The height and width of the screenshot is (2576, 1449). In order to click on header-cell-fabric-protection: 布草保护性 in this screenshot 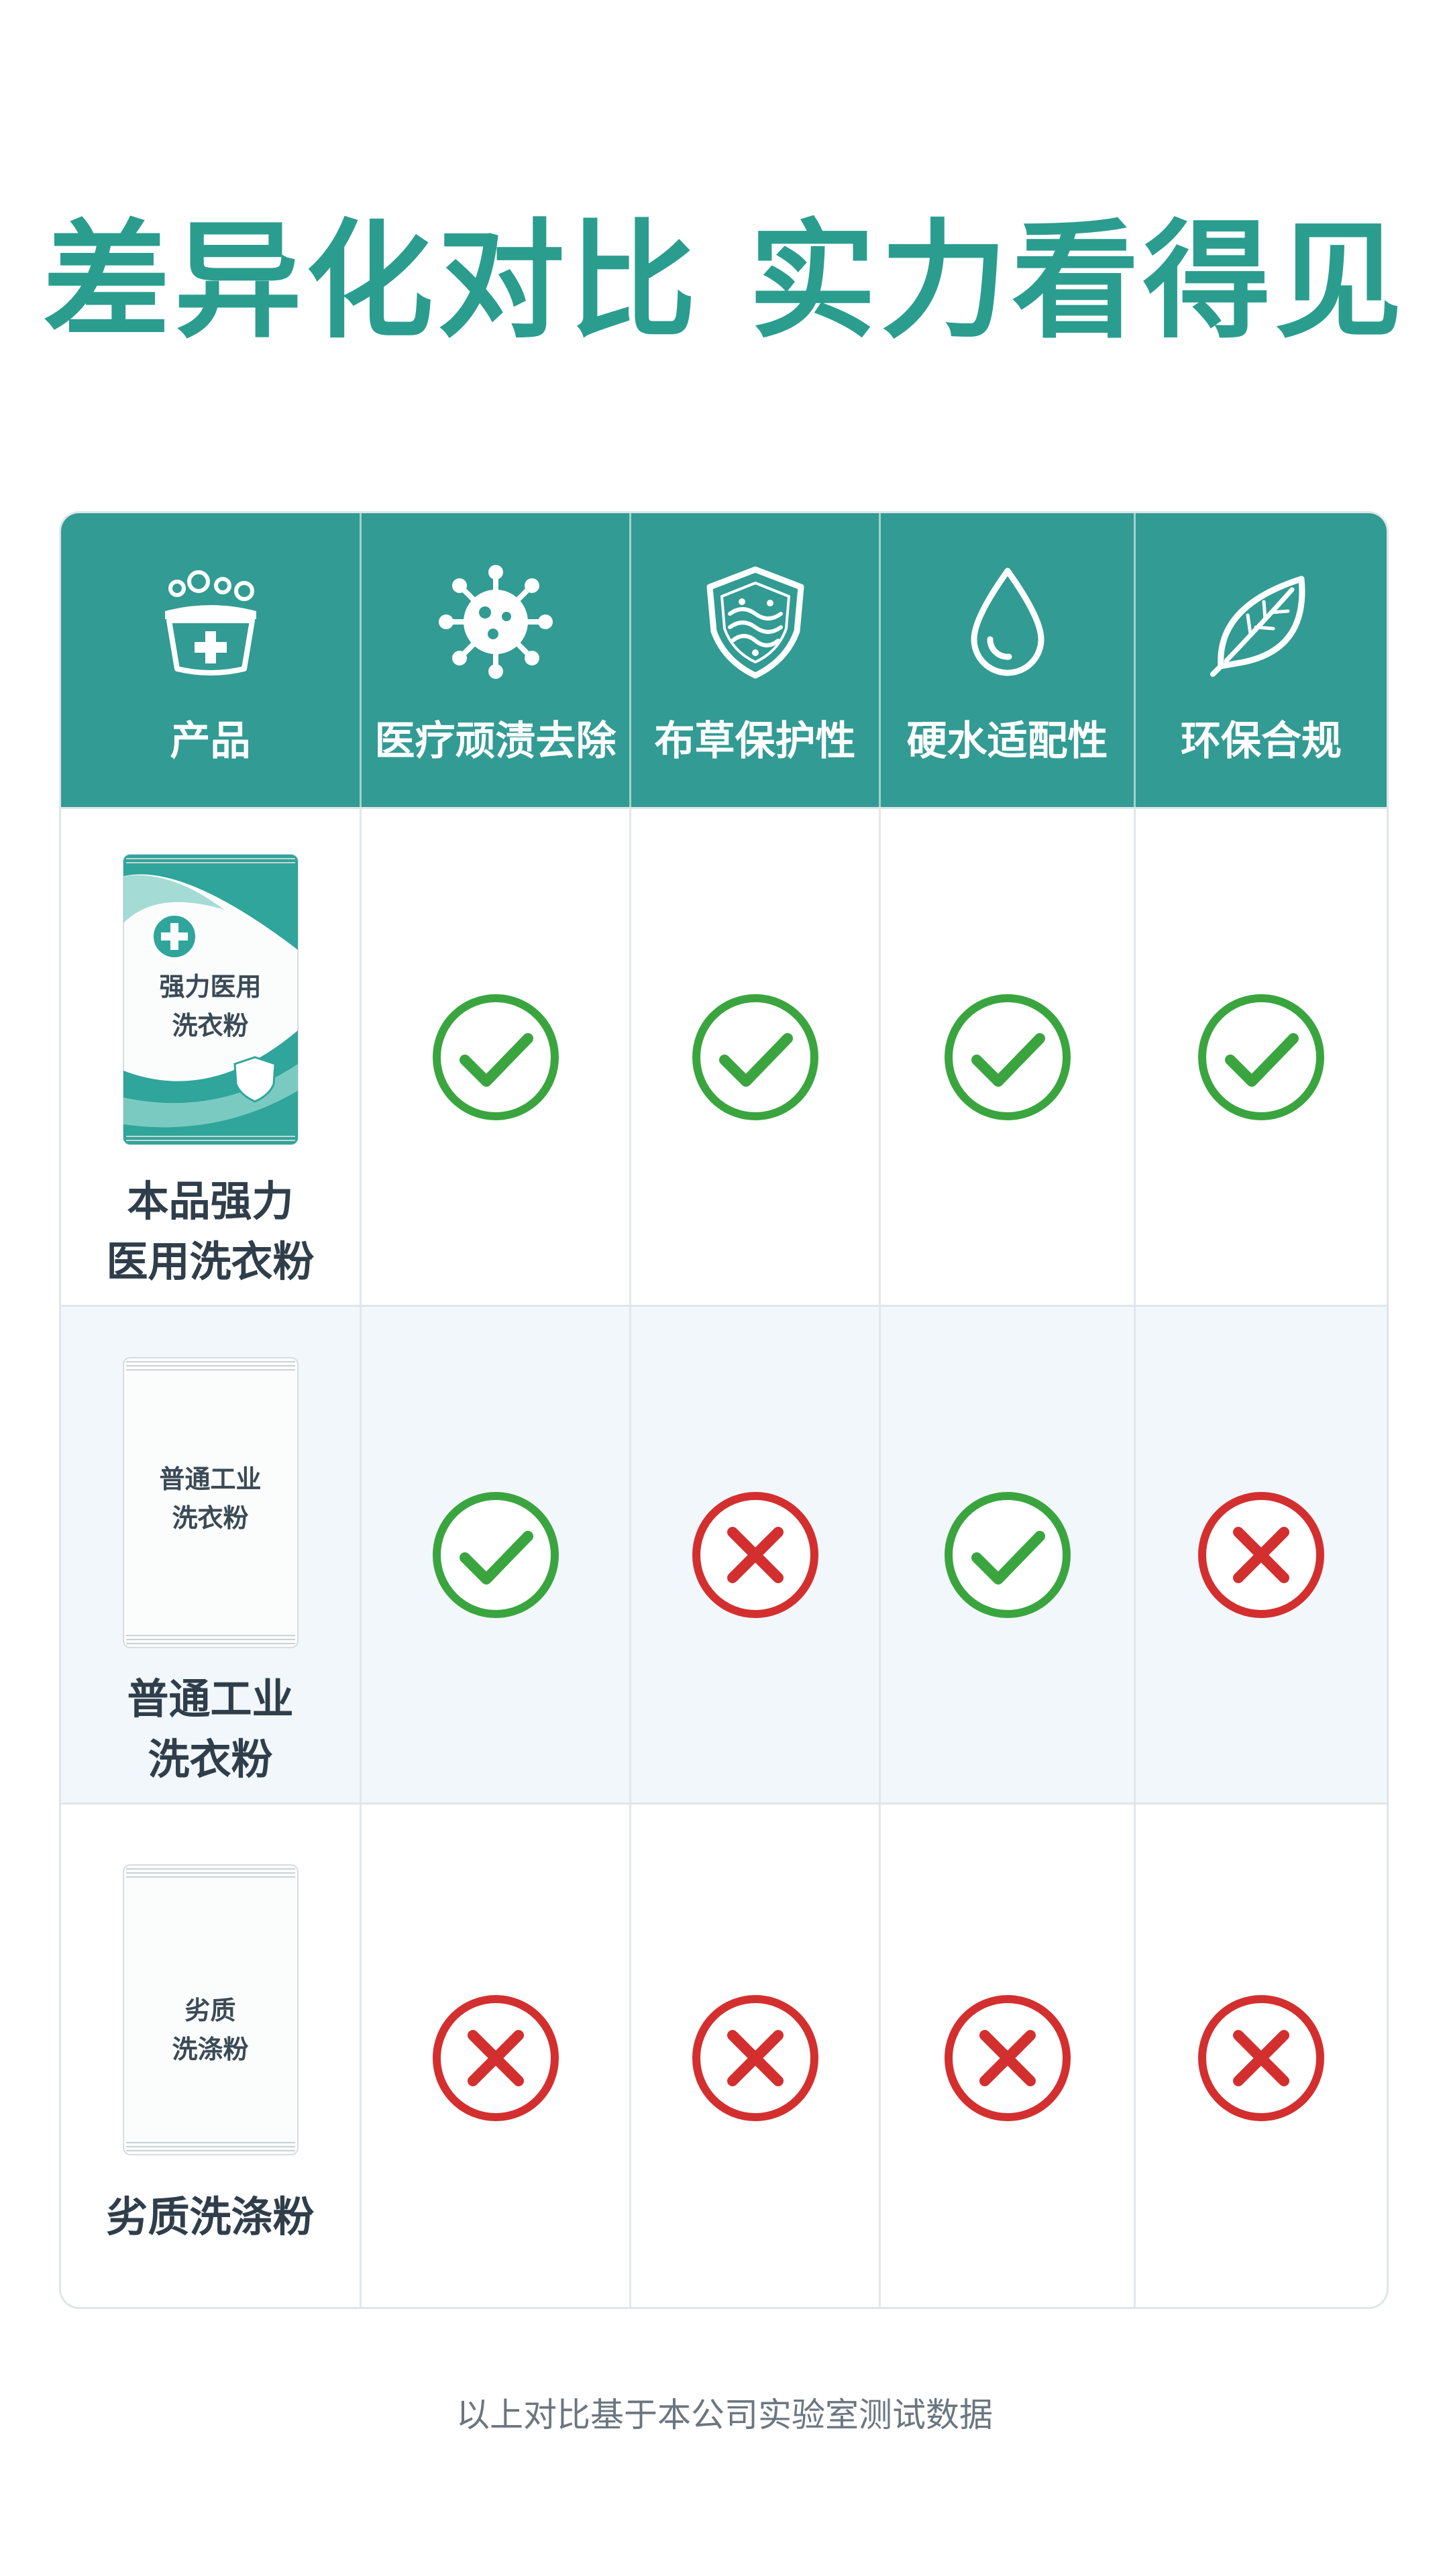, I will do `click(754, 660)`.